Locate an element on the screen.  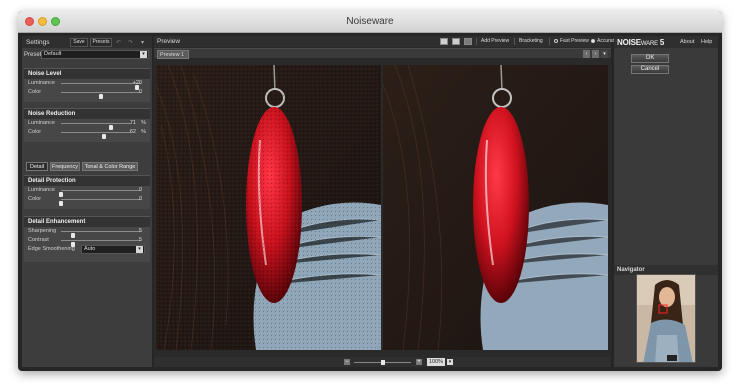
tab-preview-1: Preview 1 is located at coordinates (173, 54).